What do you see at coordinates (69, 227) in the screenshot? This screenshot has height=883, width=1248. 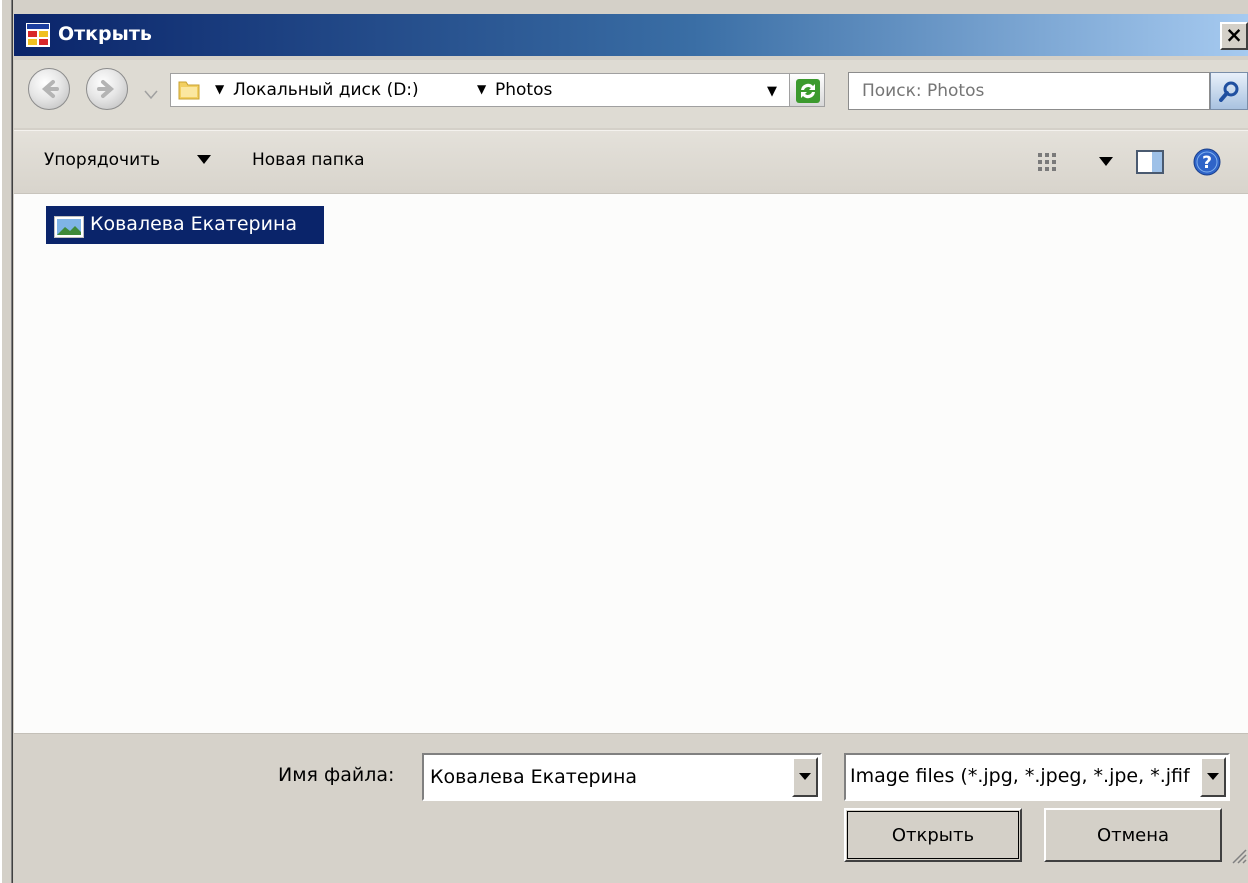 I see `image-file-icon` at bounding box center [69, 227].